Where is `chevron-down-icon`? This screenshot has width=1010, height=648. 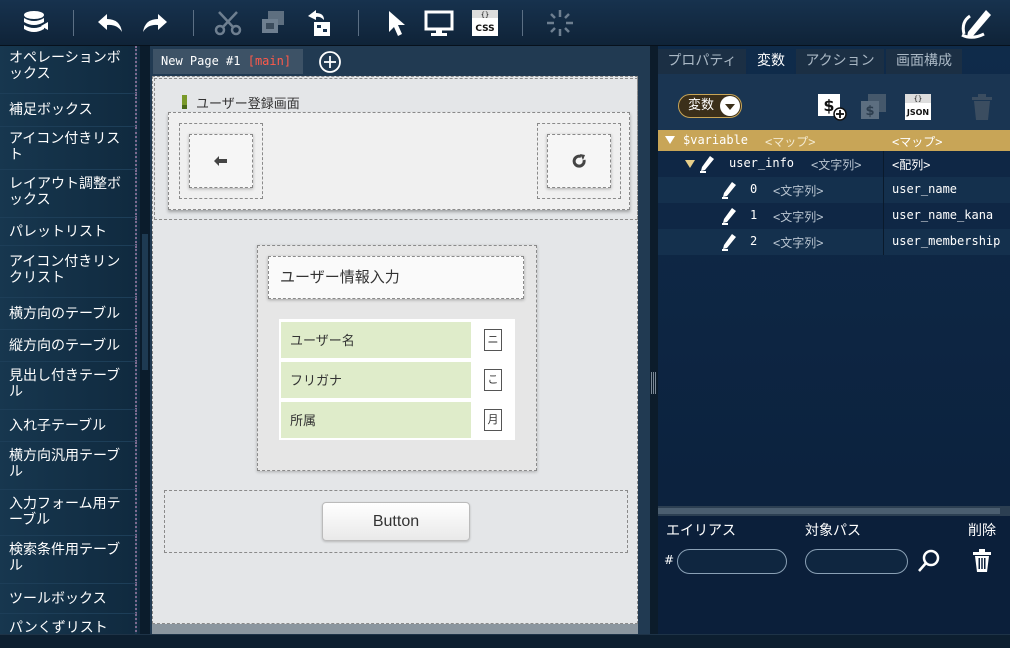
chevron-down-icon is located at coordinates (730, 106).